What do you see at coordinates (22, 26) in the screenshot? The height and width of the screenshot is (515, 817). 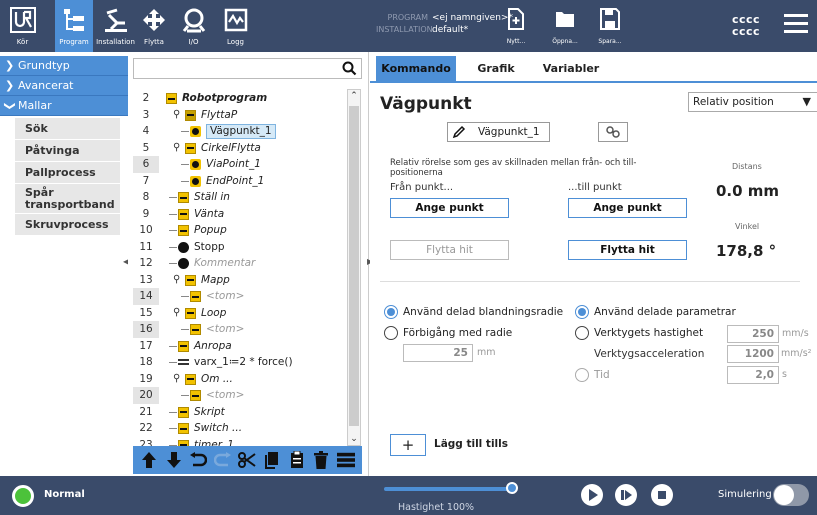 I see `tab-run: Kör` at bounding box center [22, 26].